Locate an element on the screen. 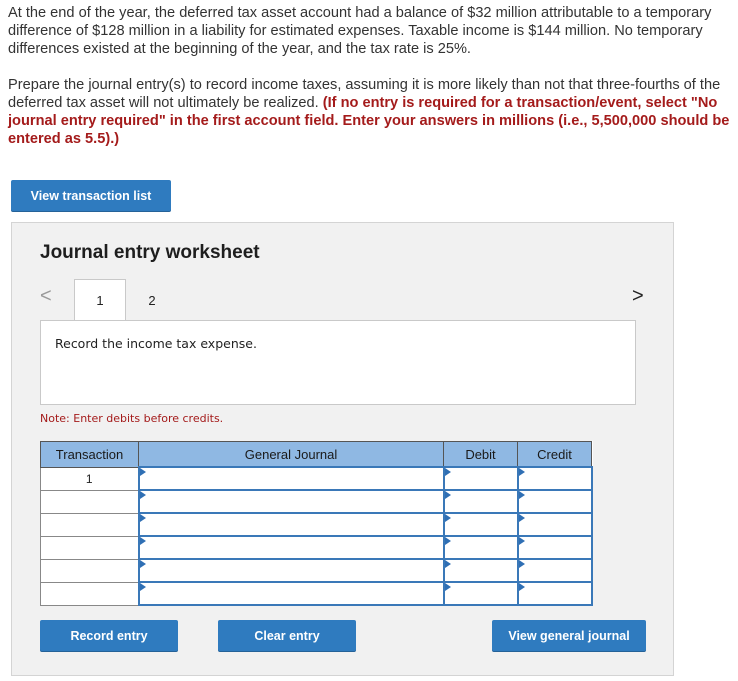  view-general-journal-button: View general journal is located at coordinates (569, 636).